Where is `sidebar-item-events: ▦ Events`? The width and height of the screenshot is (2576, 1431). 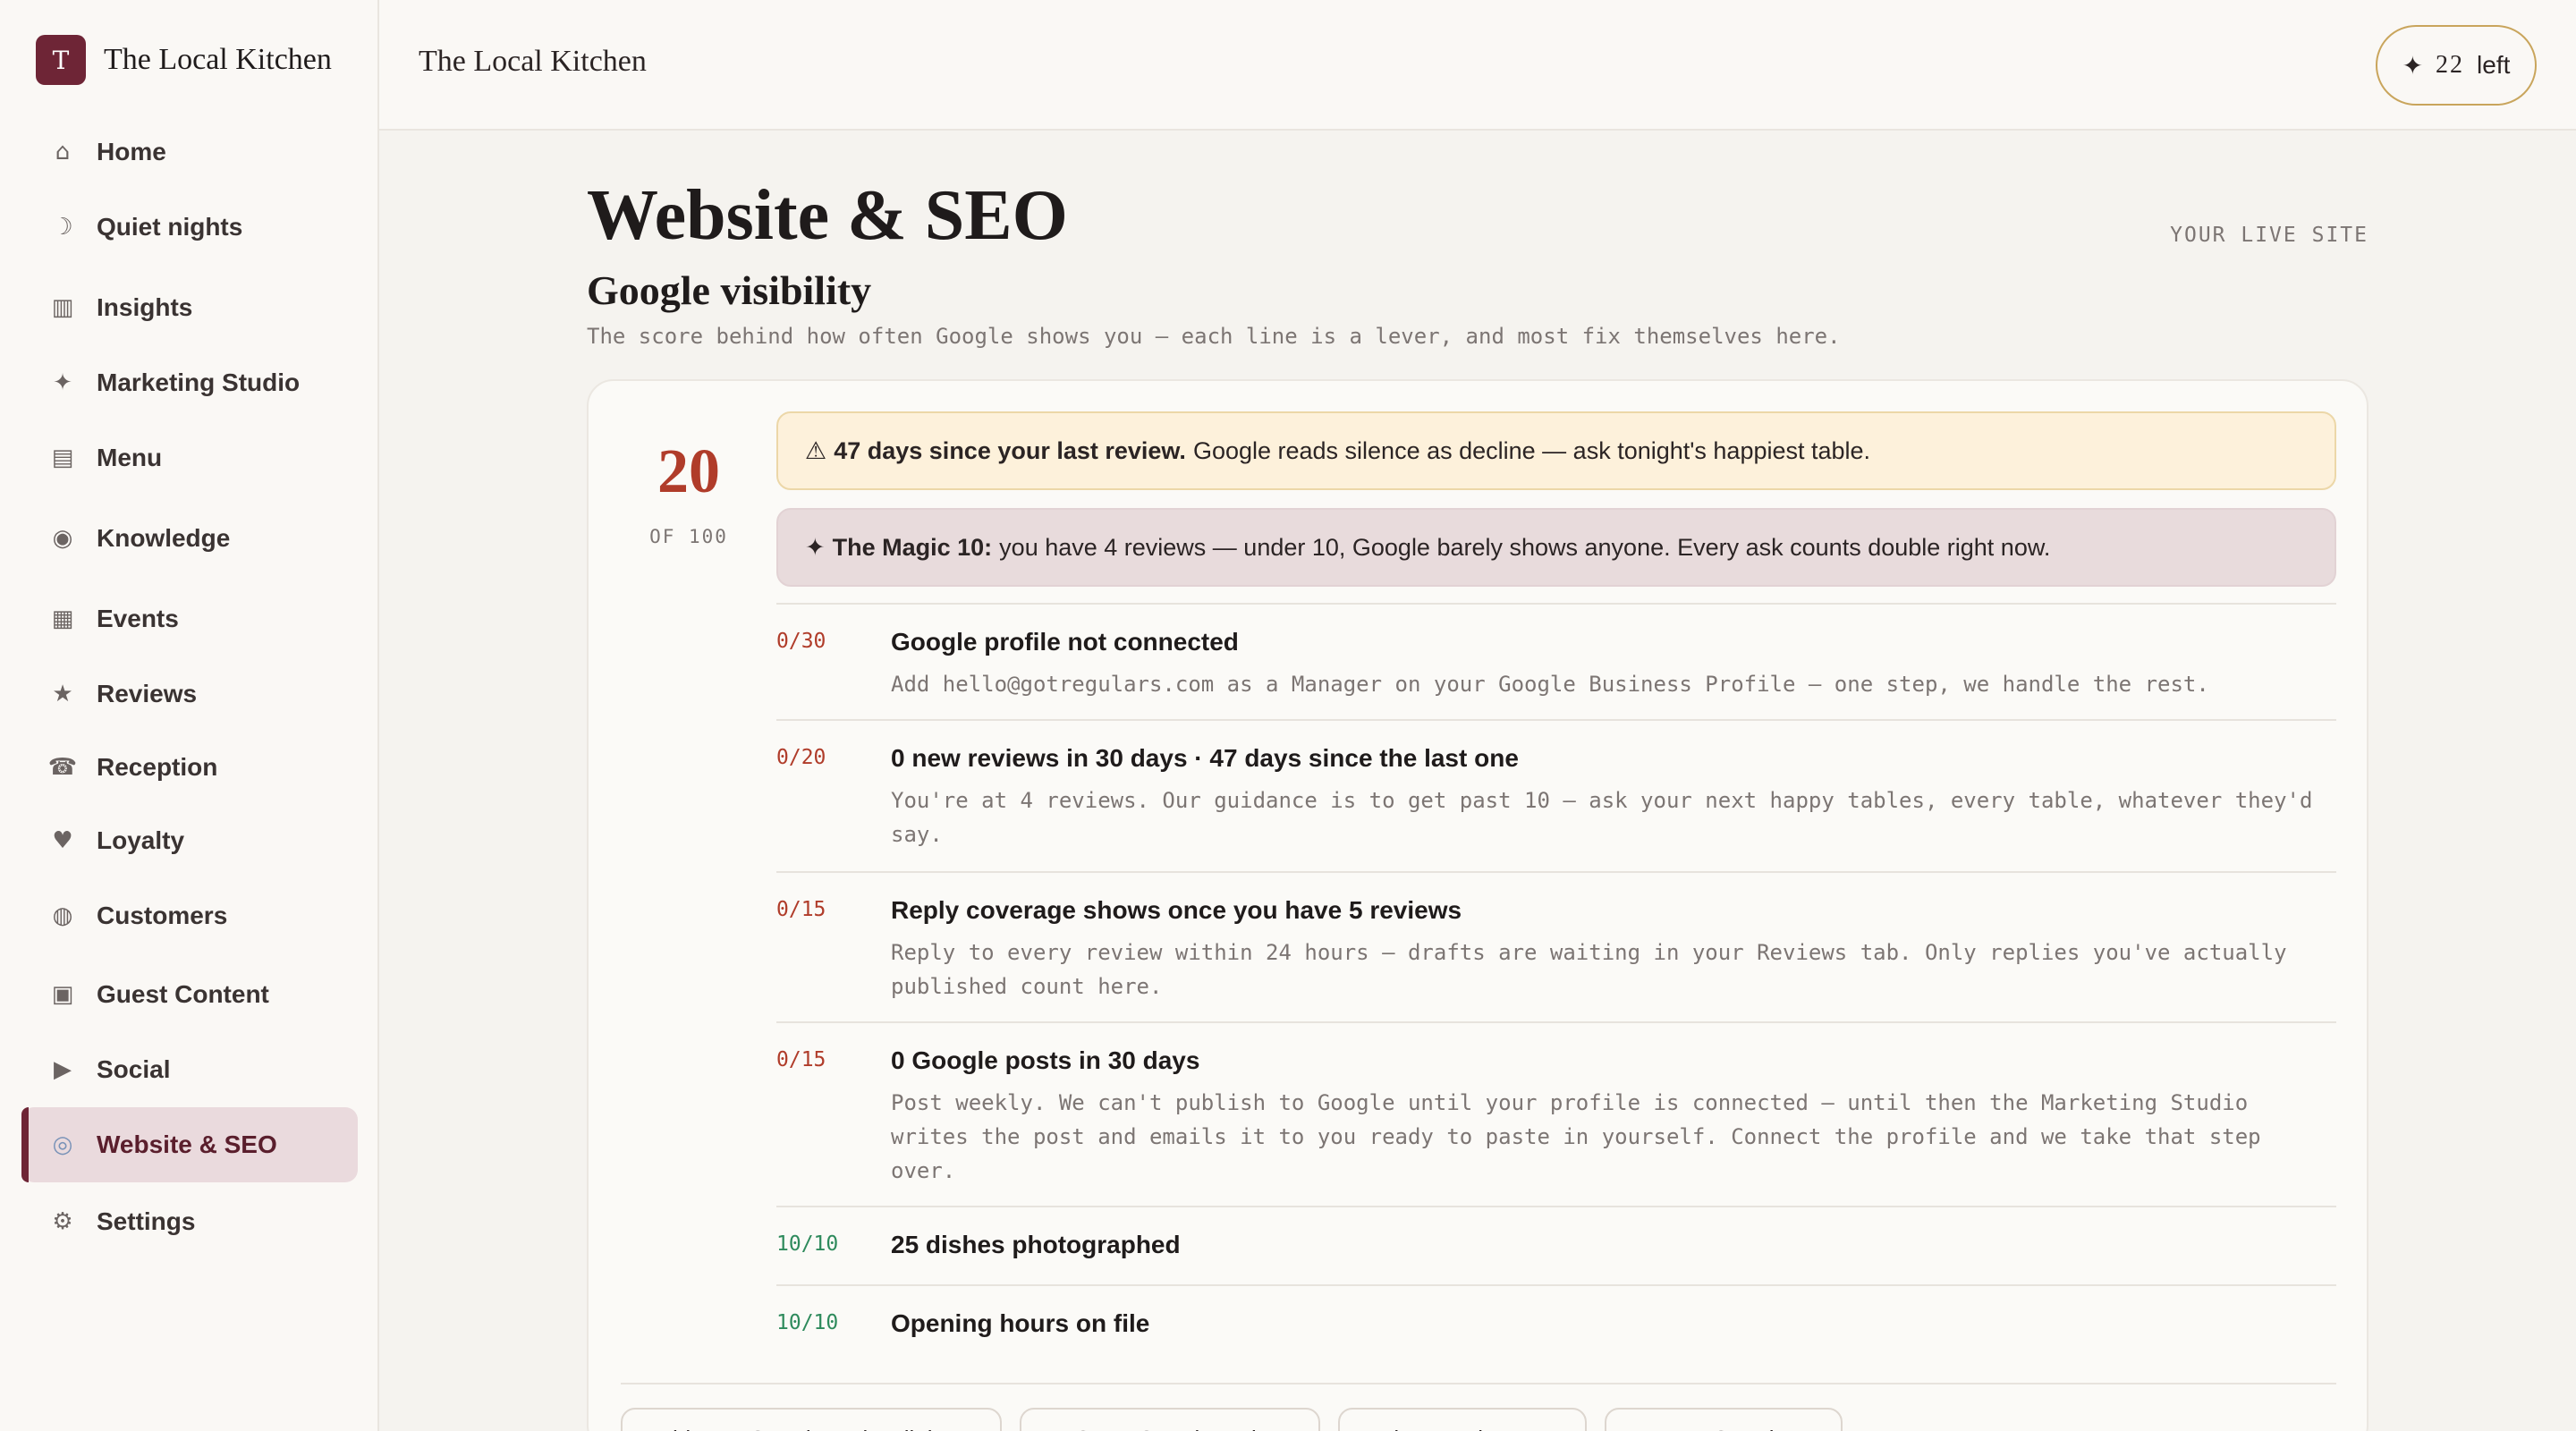
sidebar-item-events: ▦ Events is located at coordinates (189, 618).